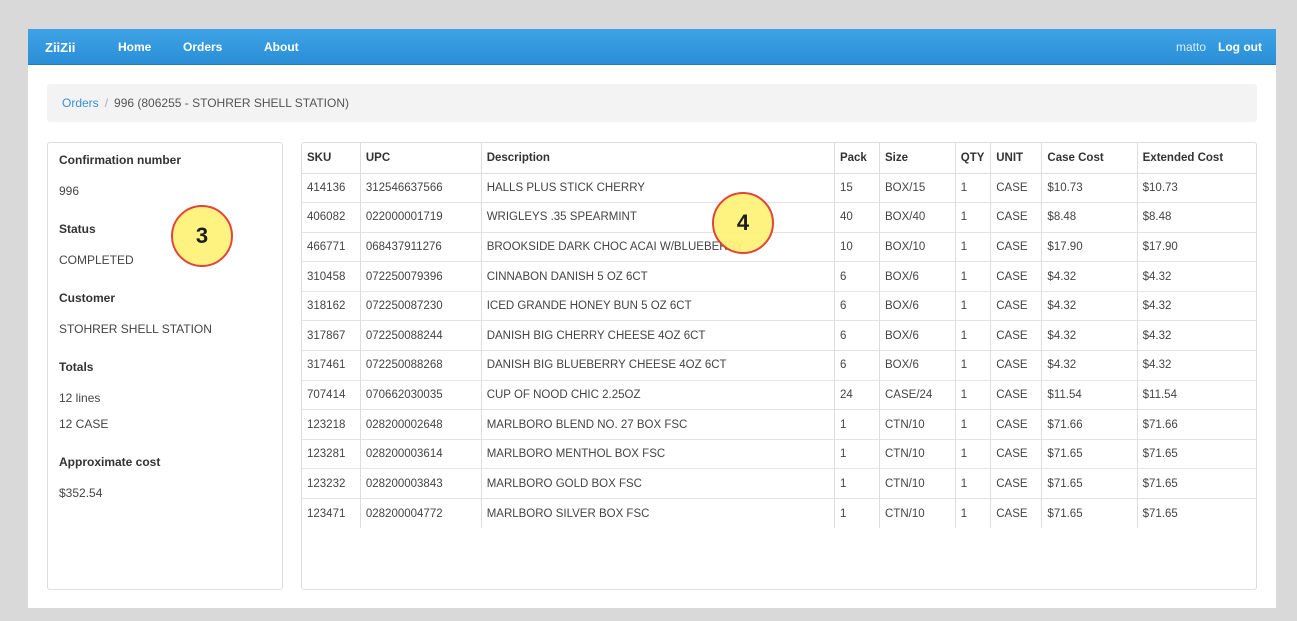 This screenshot has width=1297, height=621. I want to click on cell-description: BROOKSIDE DARK CHOC ACAI W/BLUEBERRY, so click(657, 246).